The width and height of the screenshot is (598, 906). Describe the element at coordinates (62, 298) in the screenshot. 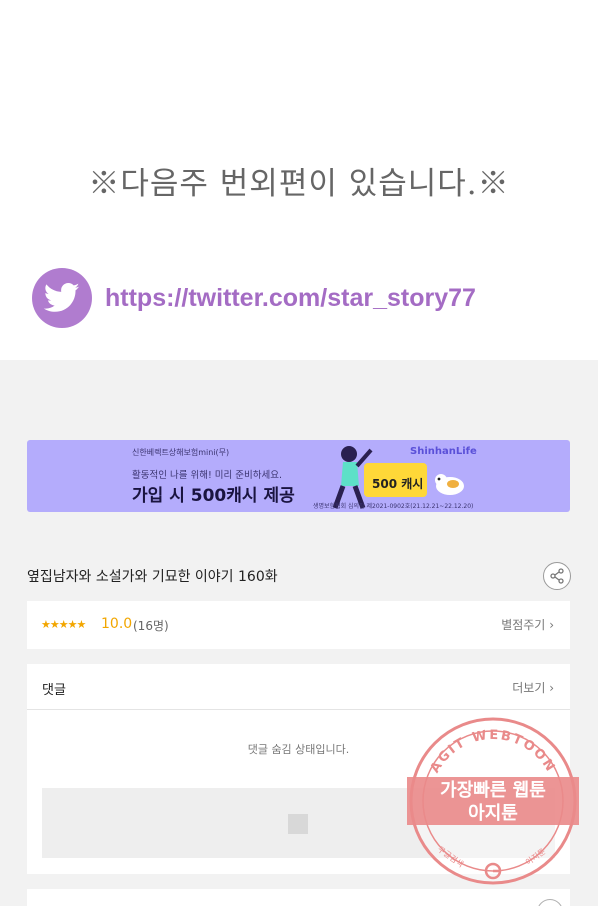

I see `twitter-bird-icon` at that location.